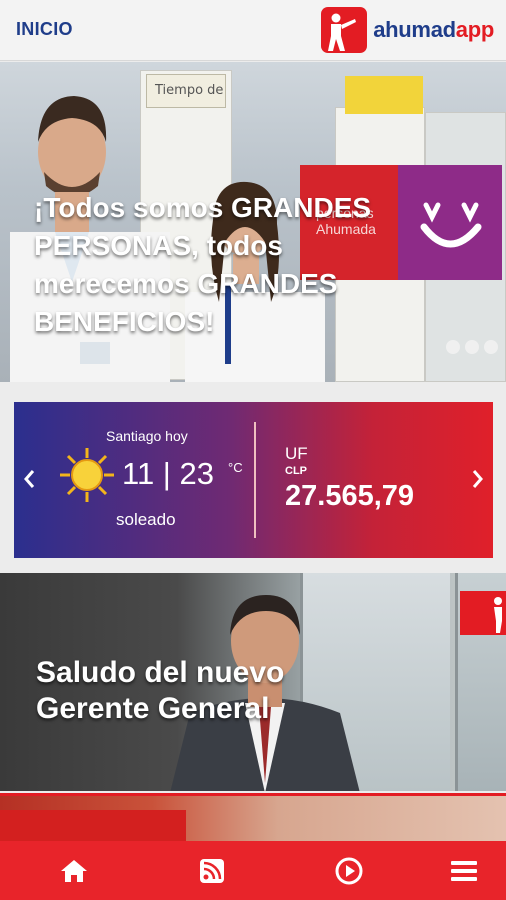 The height and width of the screenshot is (900, 506). What do you see at coordinates (147, 436) in the screenshot?
I see `weather-city: Santiago hoy` at bounding box center [147, 436].